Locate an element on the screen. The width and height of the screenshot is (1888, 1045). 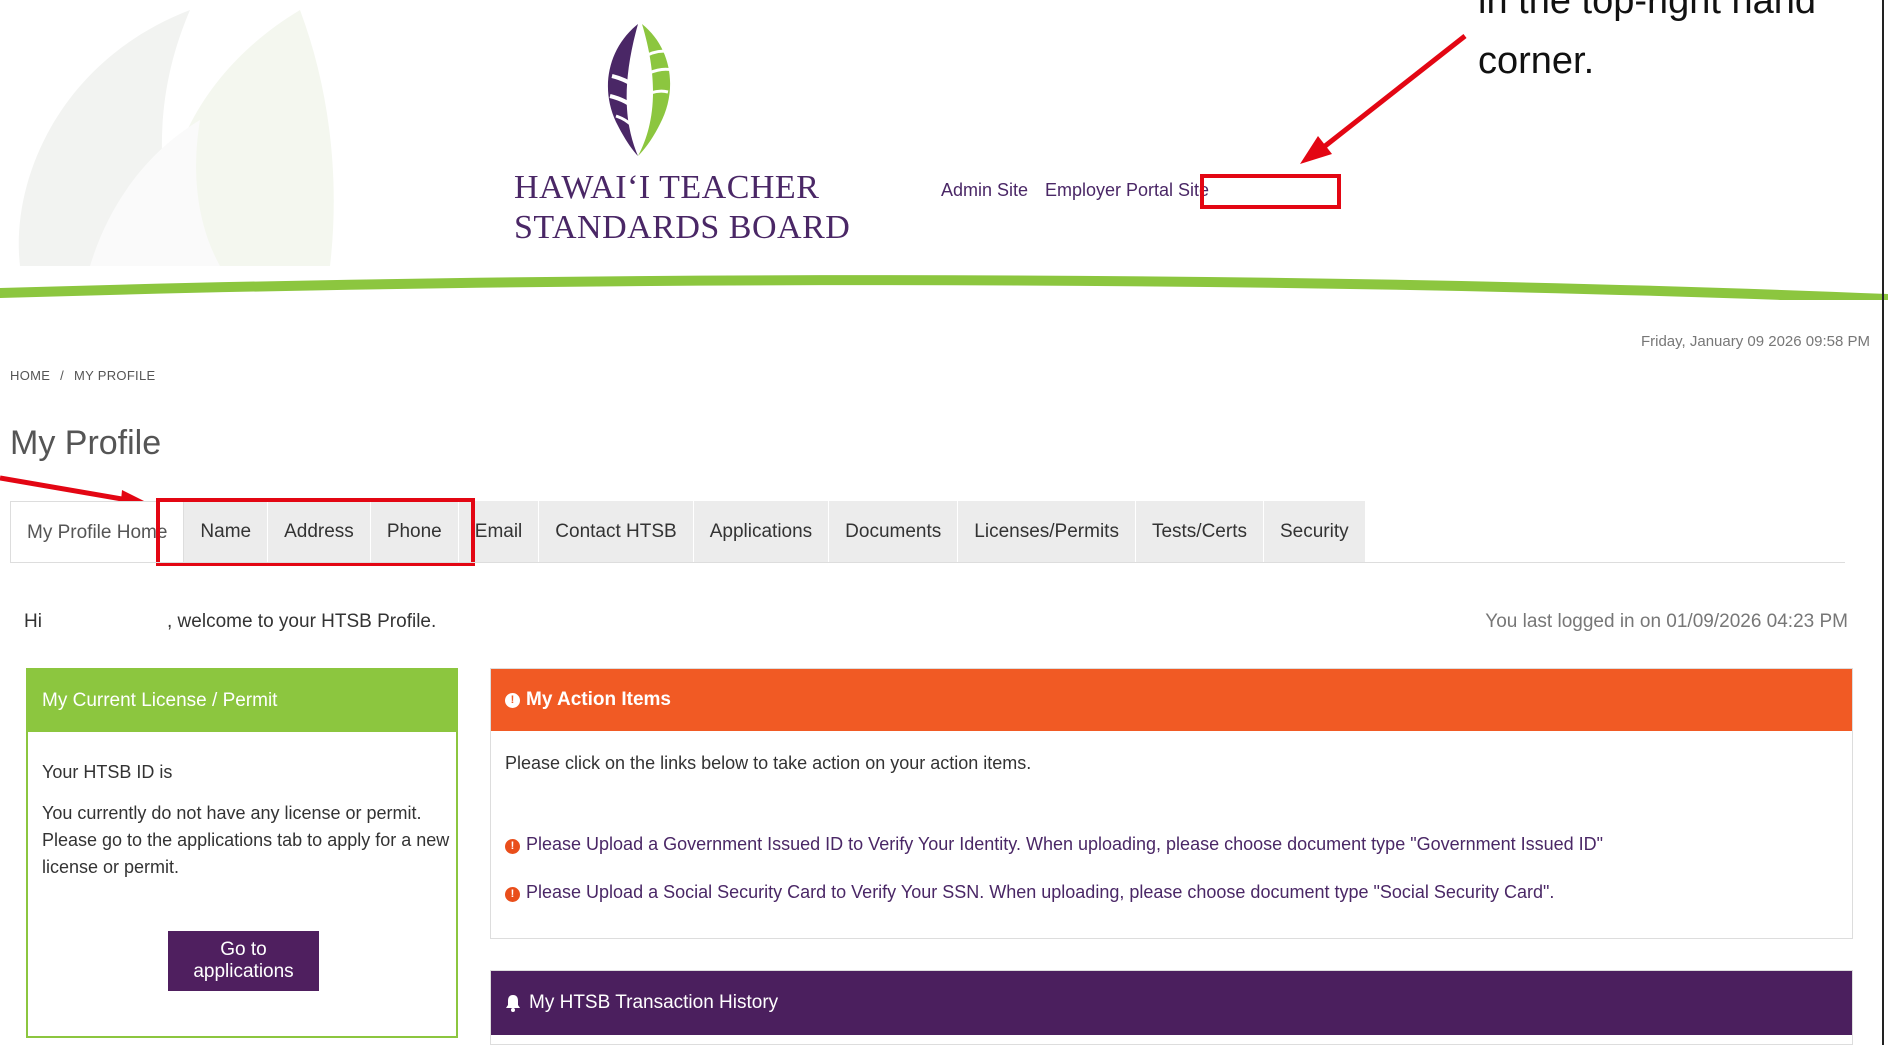
transaction-history-title: My HTSB Transaction History is located at coordinates (1171, 1003).